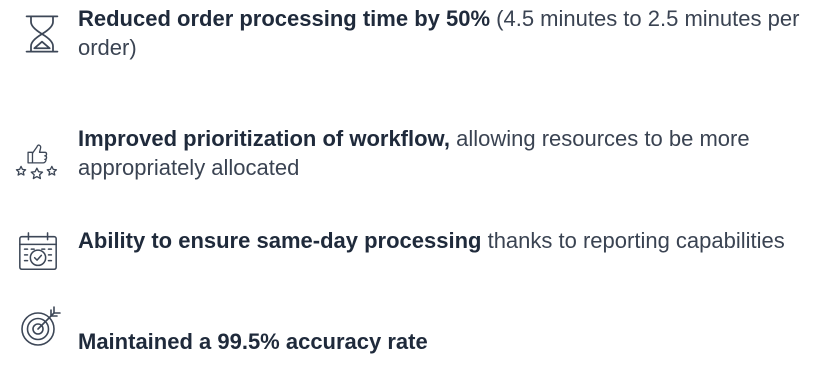  What do you see at coordinates (39, 163) in the screenshot?
I see `thumbs-up-stars-icon` at bounding box center [39, 163].